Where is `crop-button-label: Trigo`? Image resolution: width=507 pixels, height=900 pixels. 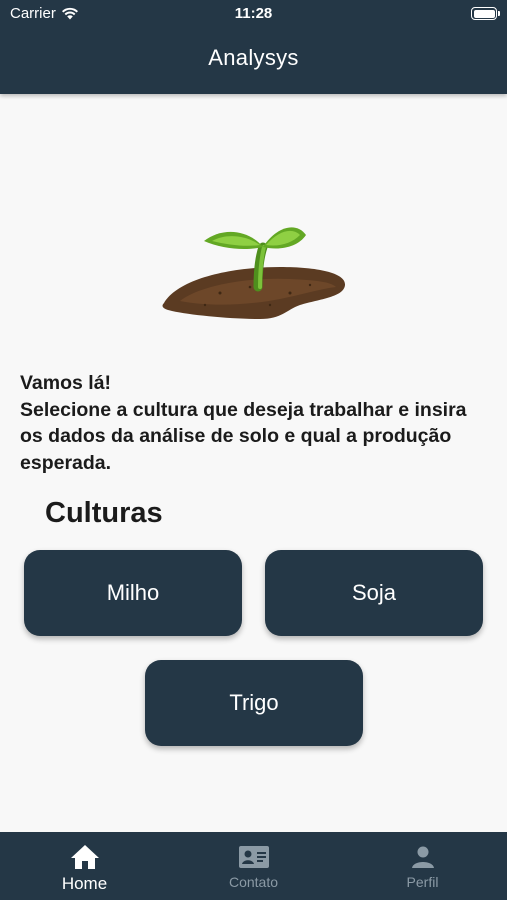 crop-button-label: Trigo is located at coordinates (254, 702).